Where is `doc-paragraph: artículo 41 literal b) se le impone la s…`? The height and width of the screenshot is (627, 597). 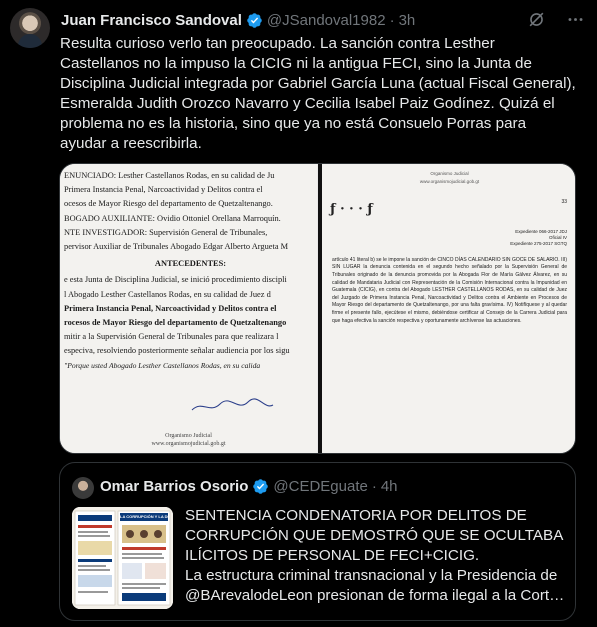
doc-paragraph: artículo 41 literal b) se le impone la s… is located at coordinates (449, 290).